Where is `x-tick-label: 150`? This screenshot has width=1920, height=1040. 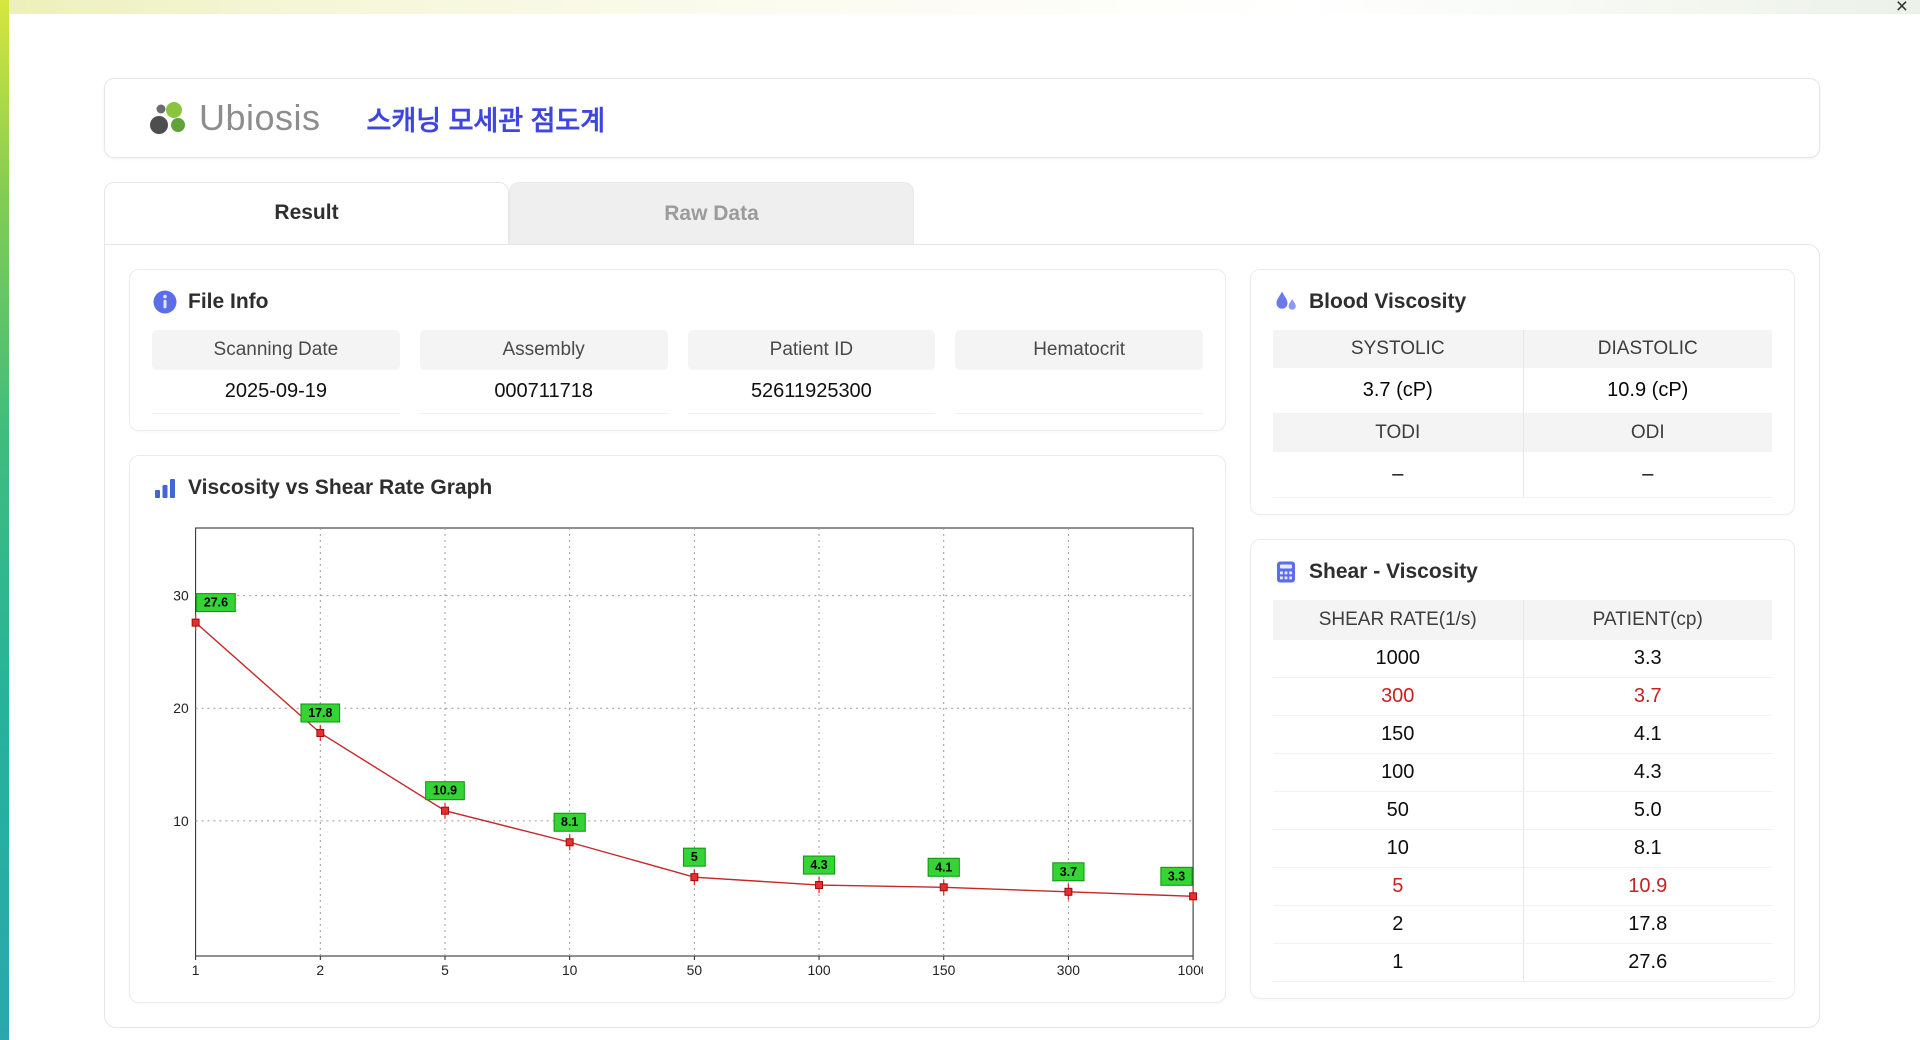 x-tick-label: 150 is located at coordinates (943, 970).